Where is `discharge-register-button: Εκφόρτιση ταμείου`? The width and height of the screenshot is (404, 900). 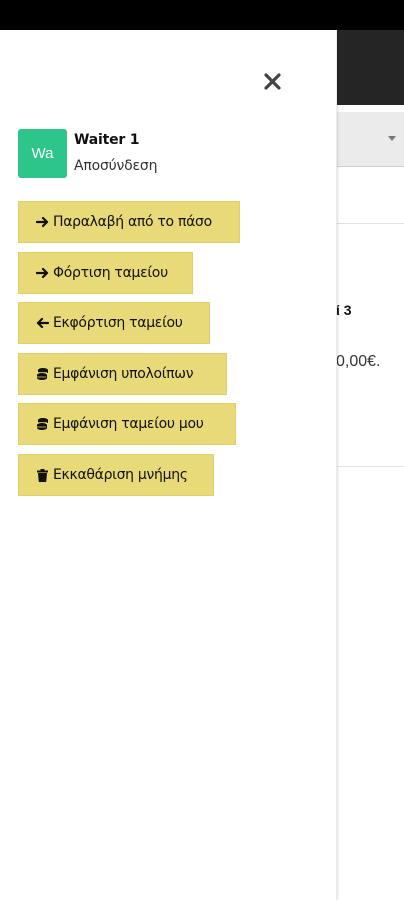 discharge-register-button: Εκφόρτιση ταμείου is located at coordinates (114, 323).